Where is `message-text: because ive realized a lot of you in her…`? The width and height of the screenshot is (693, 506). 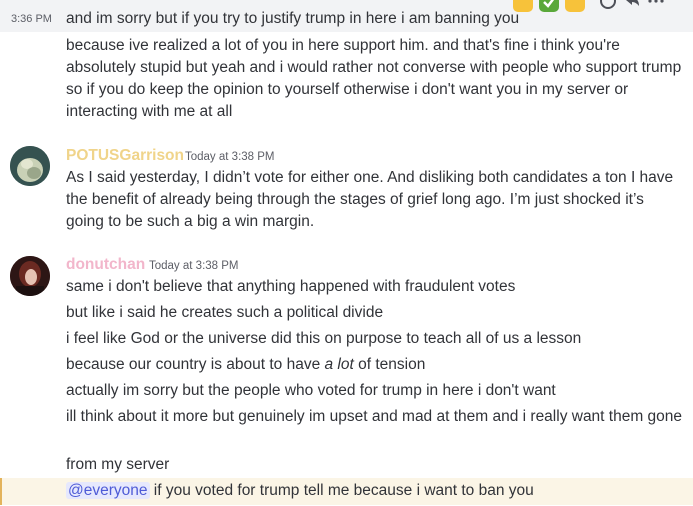 message-text: because ive realized a lot of you in her… is located at coordinates (374, 78).